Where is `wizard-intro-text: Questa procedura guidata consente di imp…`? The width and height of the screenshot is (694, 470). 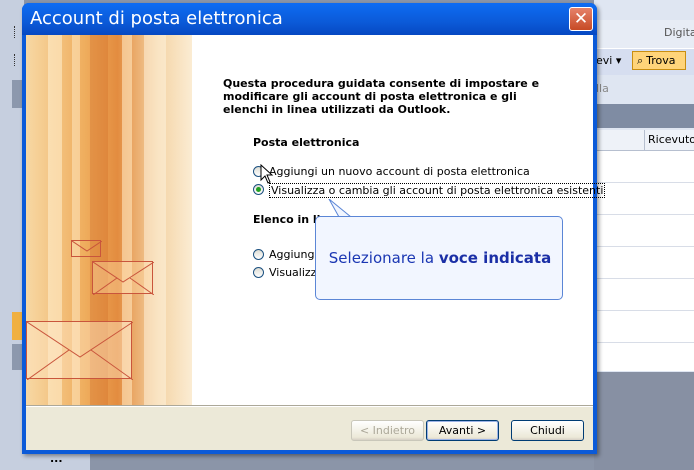 wizard-intro-text: Questa procedura guidata consente di imp… is located at coordinates (381, 96).